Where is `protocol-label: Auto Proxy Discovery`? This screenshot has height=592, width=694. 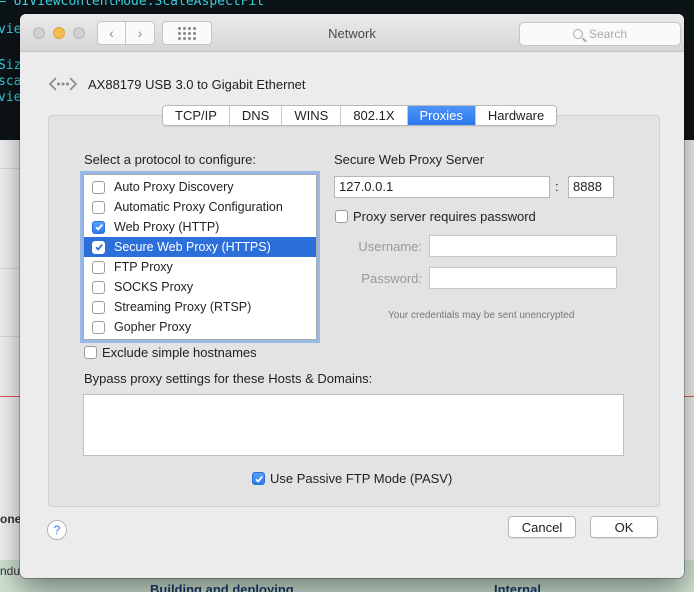
protocol-label: Auto Proxy Discovery is located at coordinates (174, 187).